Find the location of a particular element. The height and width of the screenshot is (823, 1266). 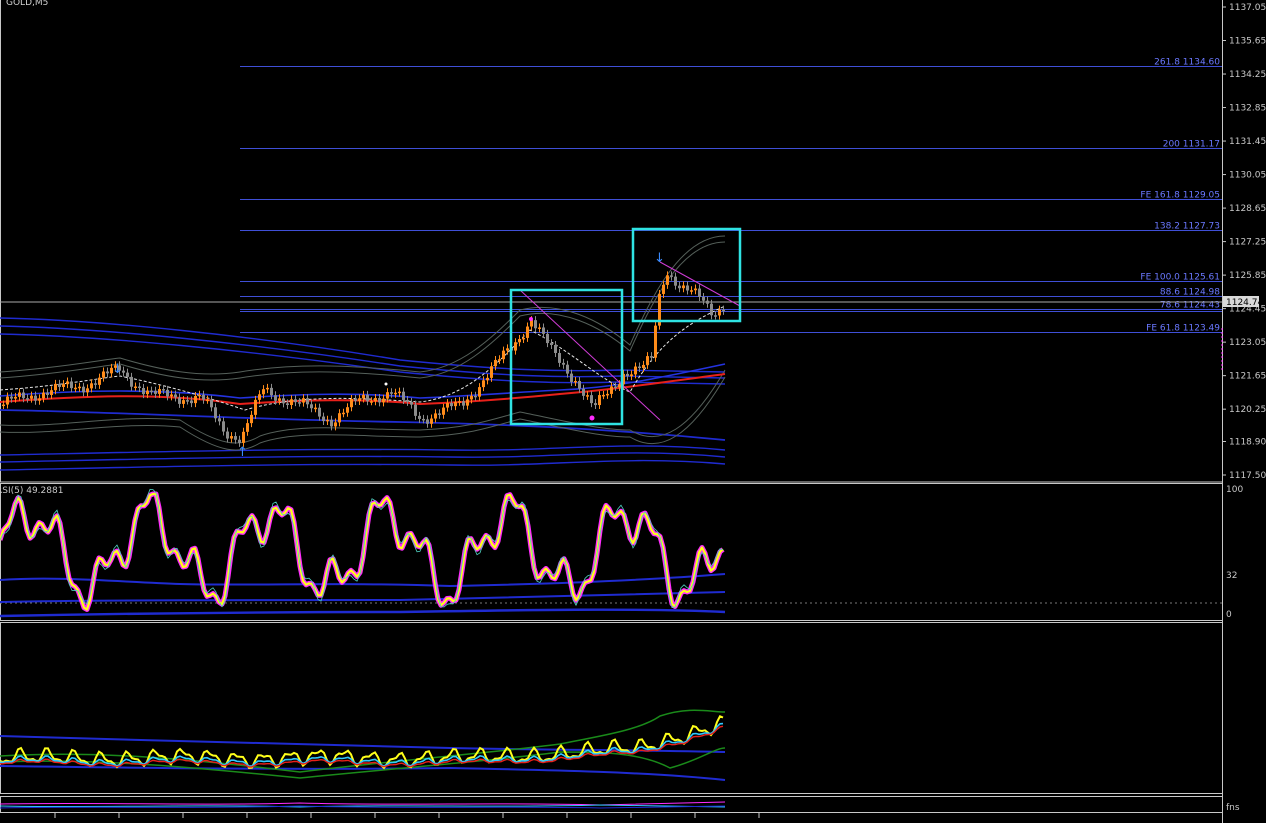

current-price-tag: 1124.74 is located at coordinates (1244, 303).